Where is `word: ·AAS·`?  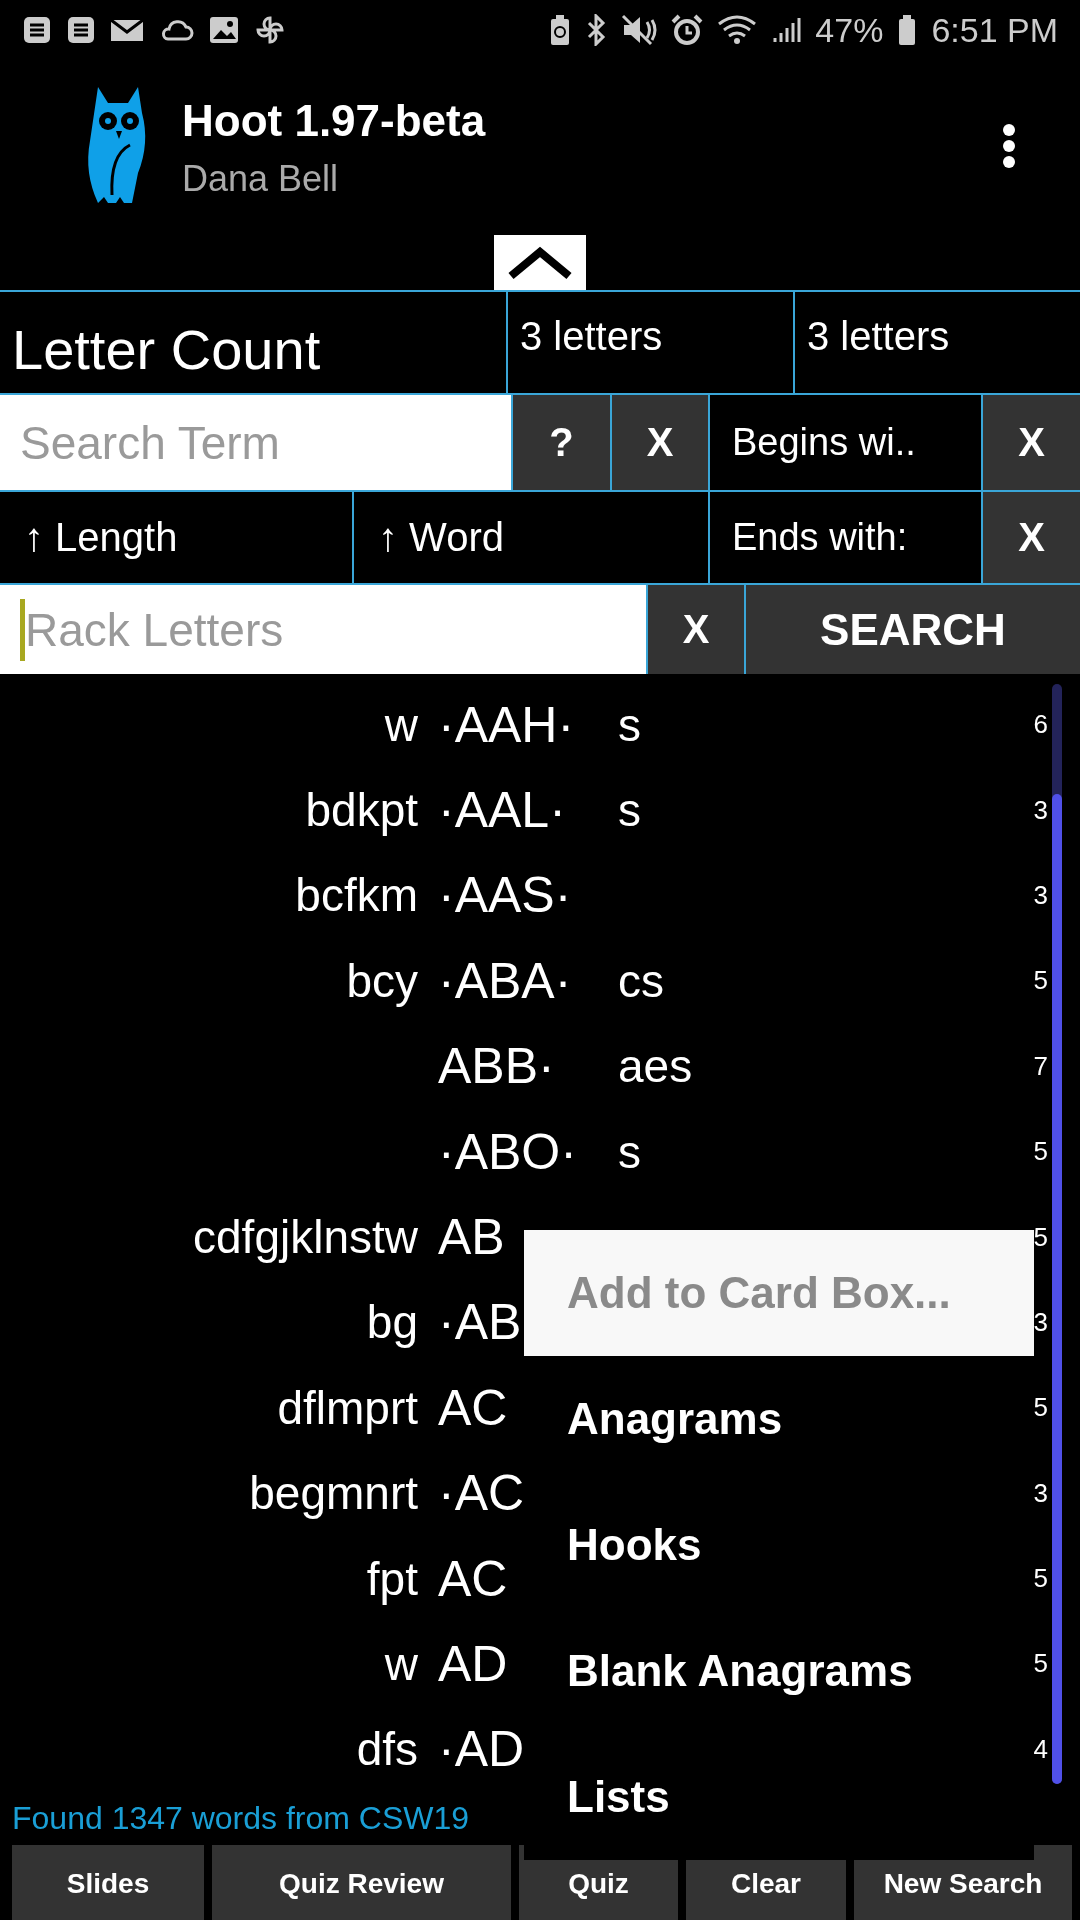
word: ·AAS· is located at coordinates (505, 895).